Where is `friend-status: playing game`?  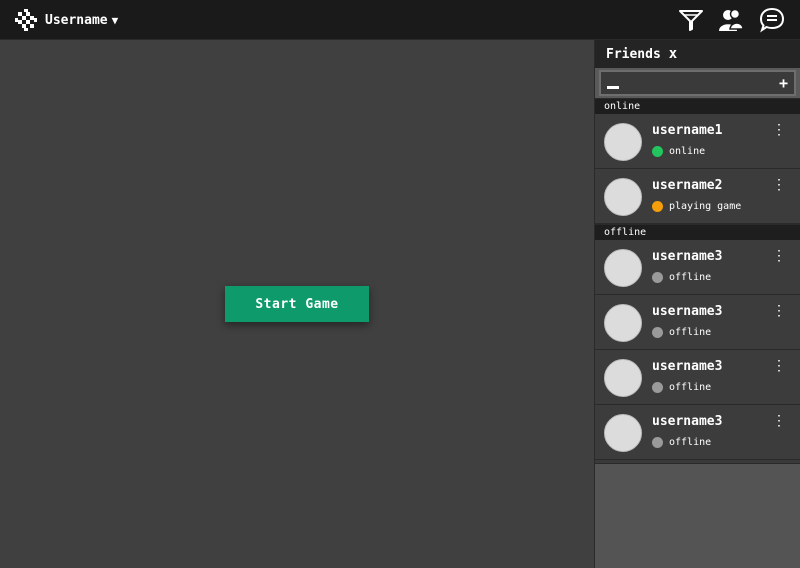
friend-status: playing game is located at coordinates (696, 206).